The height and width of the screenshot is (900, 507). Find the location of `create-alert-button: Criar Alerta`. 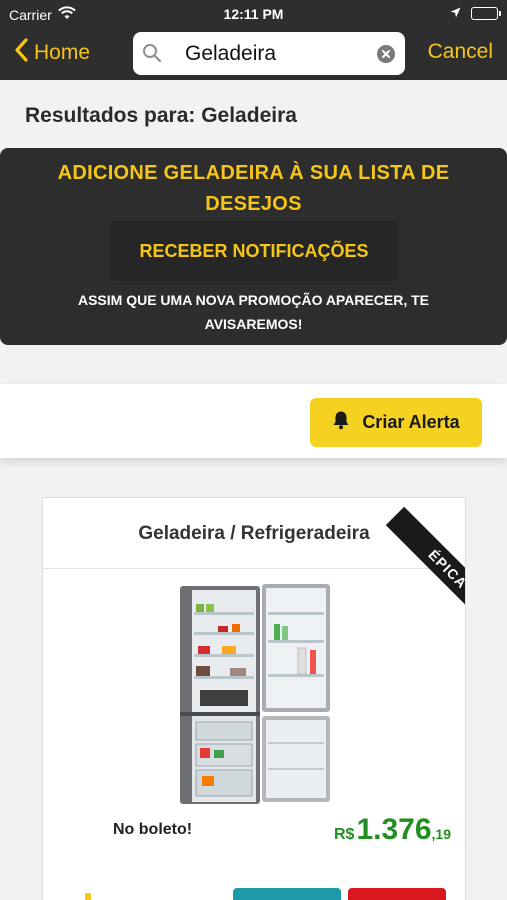

create-alert-button: Criar Alerta is located at coordinates (396, 422).